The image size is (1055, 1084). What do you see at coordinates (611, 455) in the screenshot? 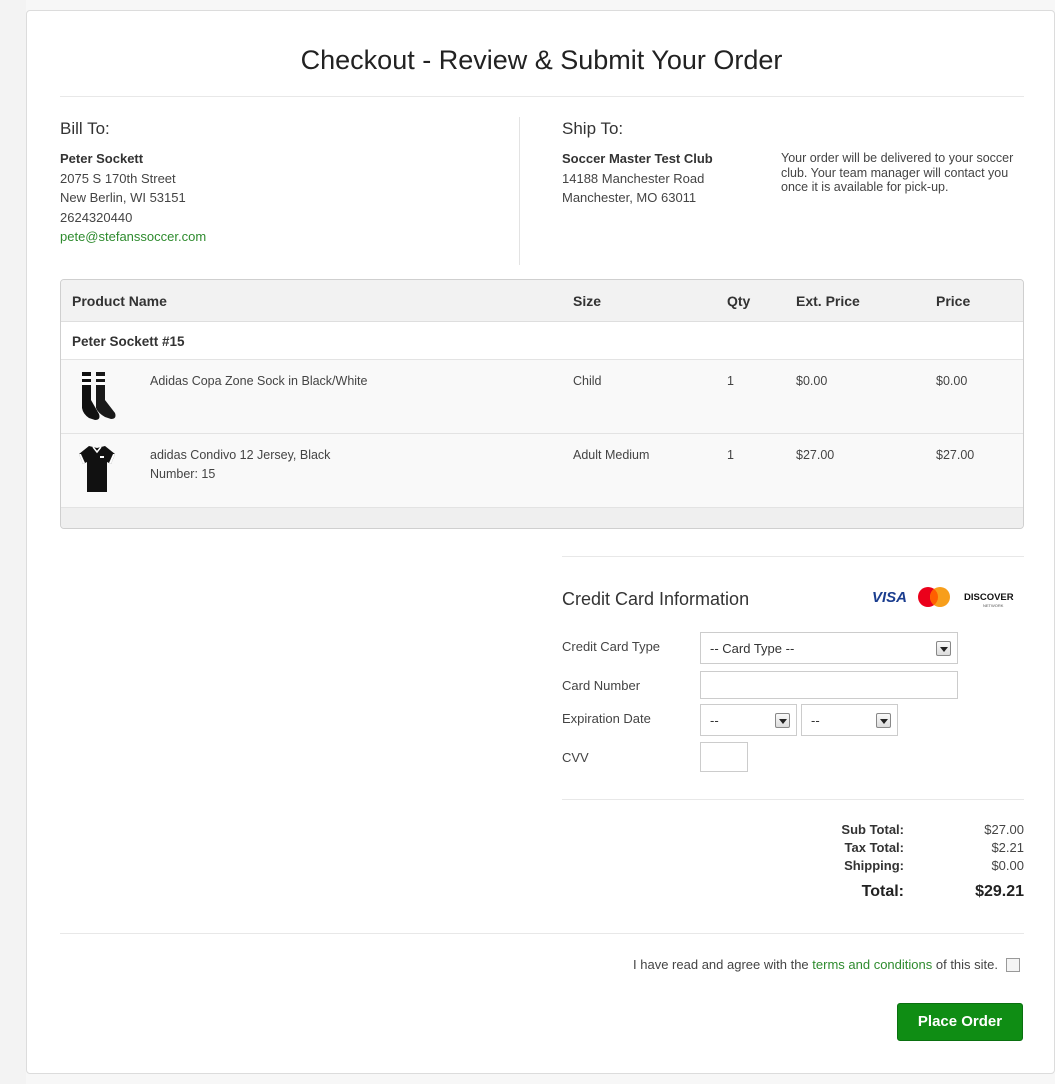
I see `product-size: Adult Medium` at bounding box center [611, 455].